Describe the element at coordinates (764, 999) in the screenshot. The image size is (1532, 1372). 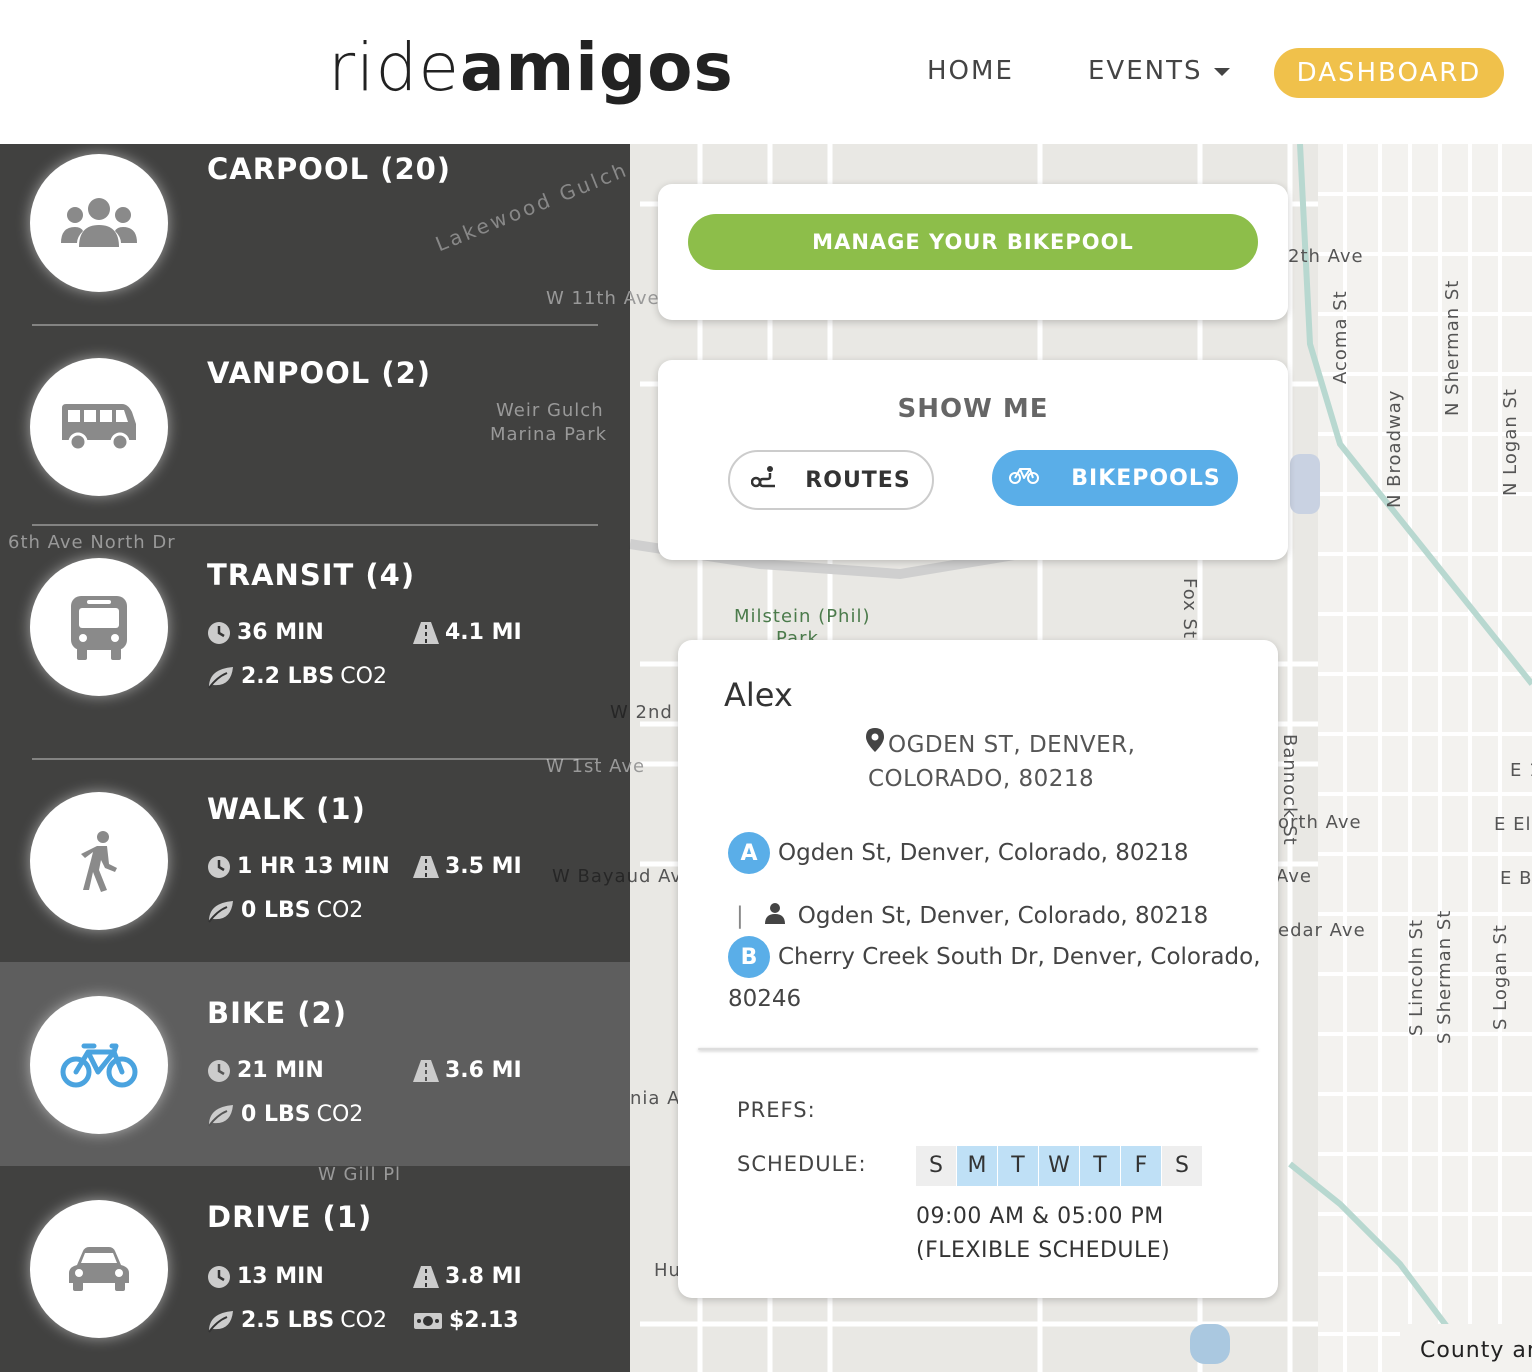
I see `point-b-row-2: 80246` at that location.